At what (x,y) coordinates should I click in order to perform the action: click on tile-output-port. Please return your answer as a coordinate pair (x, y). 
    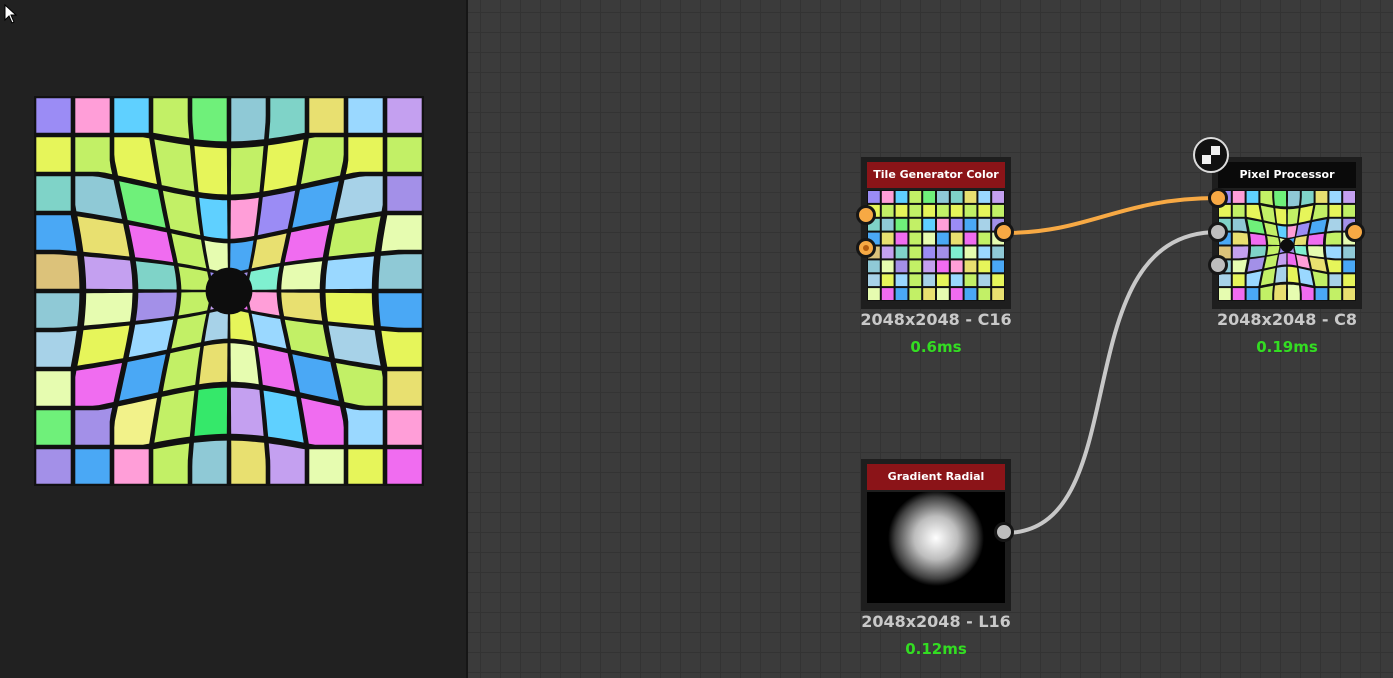
    Looking at the image, I should click on (1004, 232).